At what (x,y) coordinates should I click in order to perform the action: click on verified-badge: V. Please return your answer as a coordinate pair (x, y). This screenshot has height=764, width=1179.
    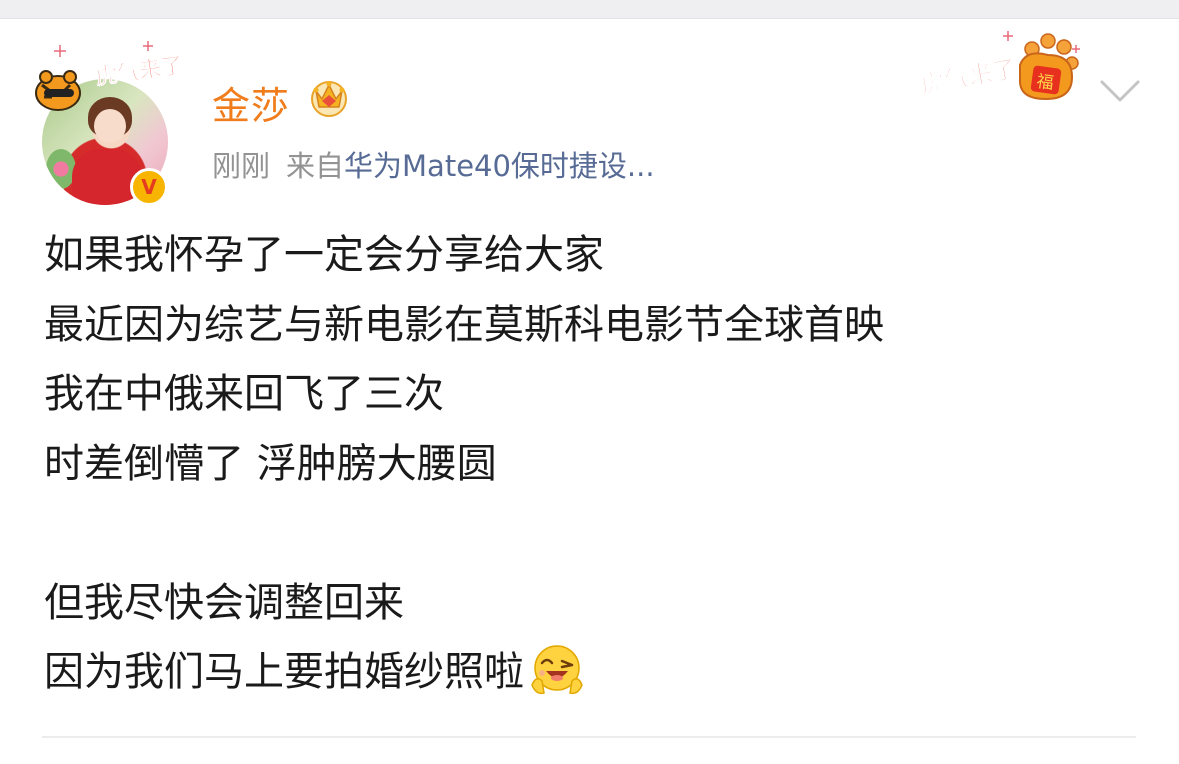
    Looking at the image, I should click on (149, 187).